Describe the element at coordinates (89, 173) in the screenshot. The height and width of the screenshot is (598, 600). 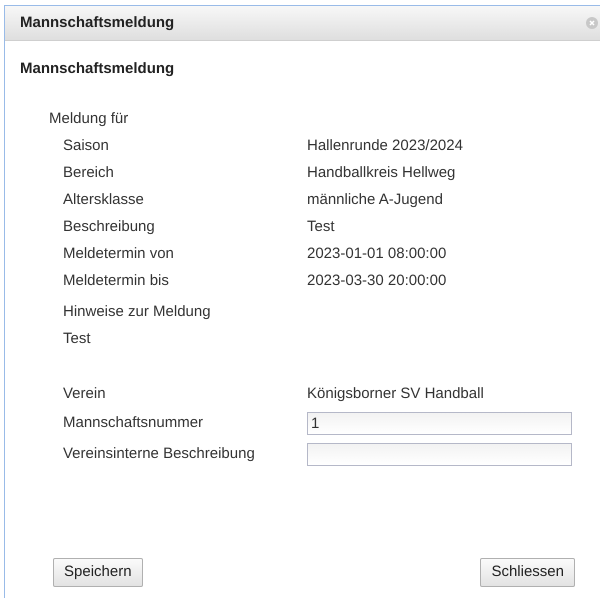
I see `field-label: Bereich` at that location.